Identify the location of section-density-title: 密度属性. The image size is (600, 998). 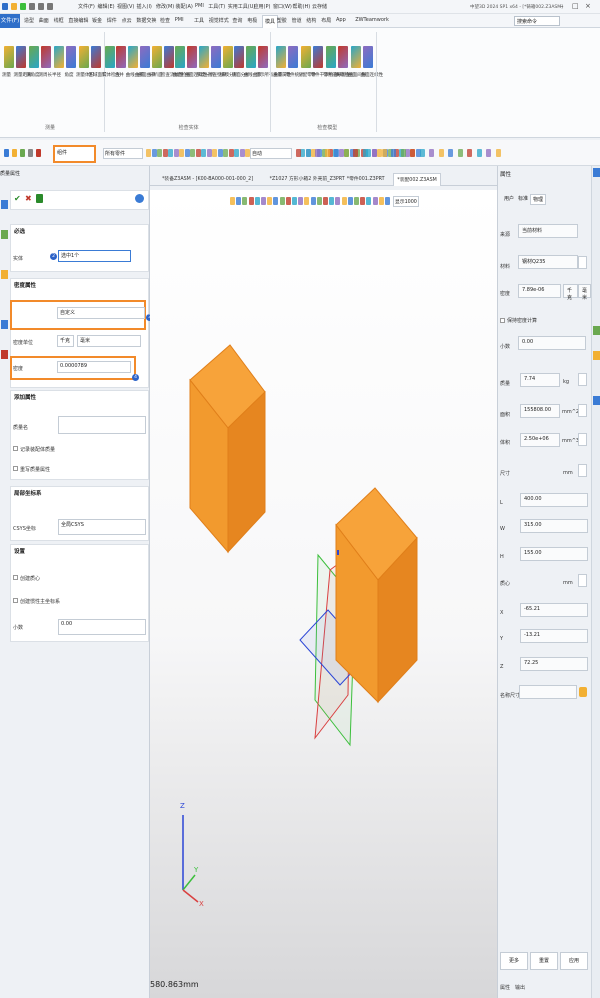
(79, 285).